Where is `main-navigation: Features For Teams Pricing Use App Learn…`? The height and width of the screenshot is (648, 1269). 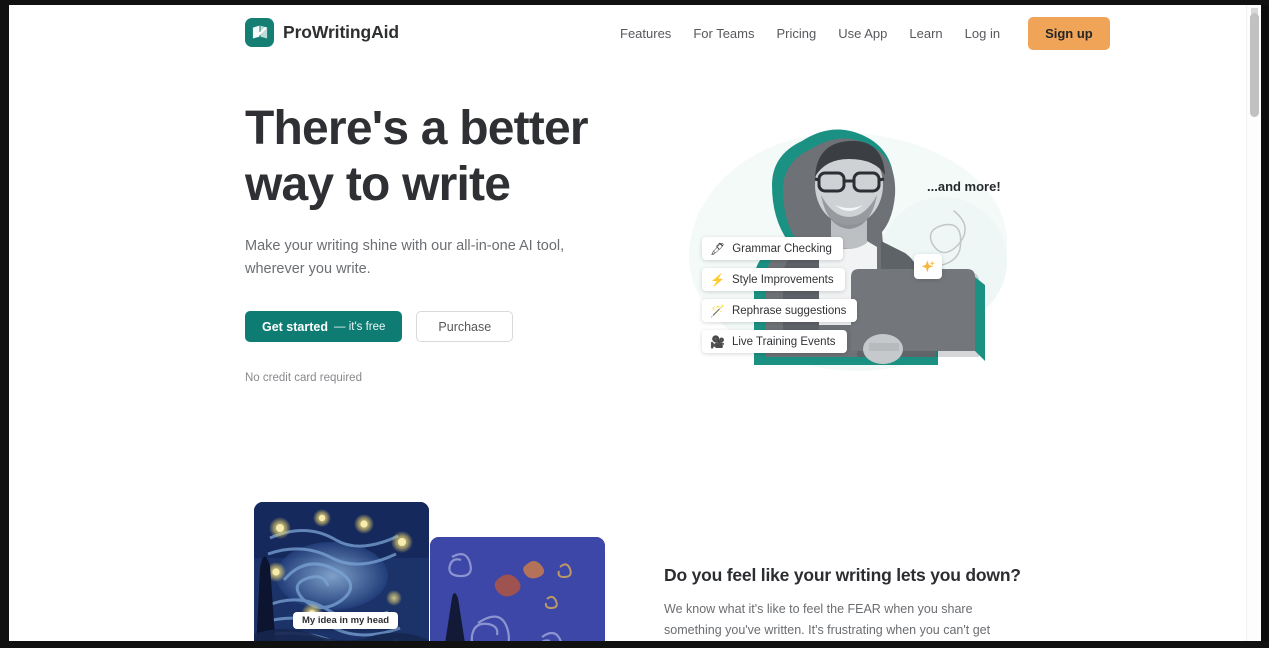 main-navigation: Features For Teams Pricing Use App Learn… is located at coordinates (859, 33).